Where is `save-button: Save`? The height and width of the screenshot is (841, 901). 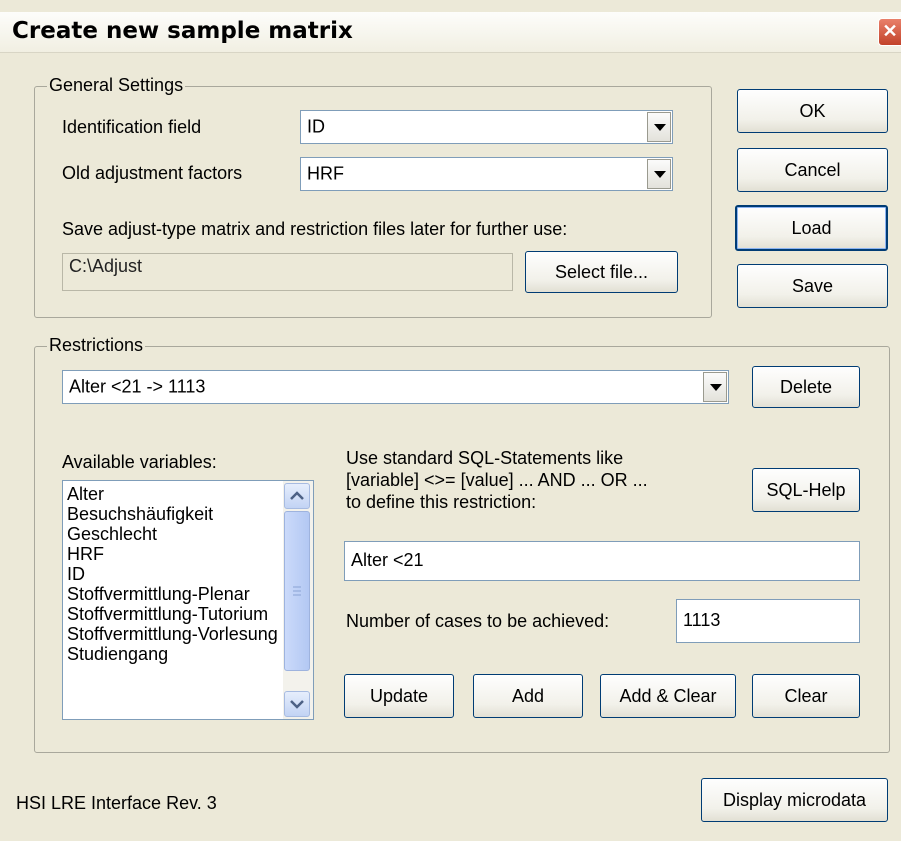
save-button: Save is located at coordinates (812, 286).